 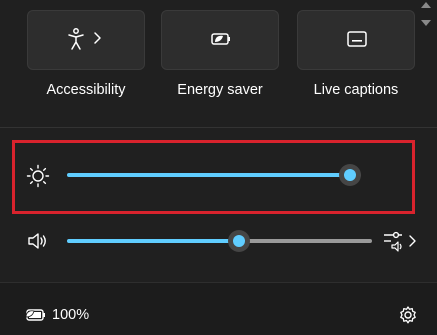 I want to click on energy-saver-label: Energy saver, so click(x=220, y=90).